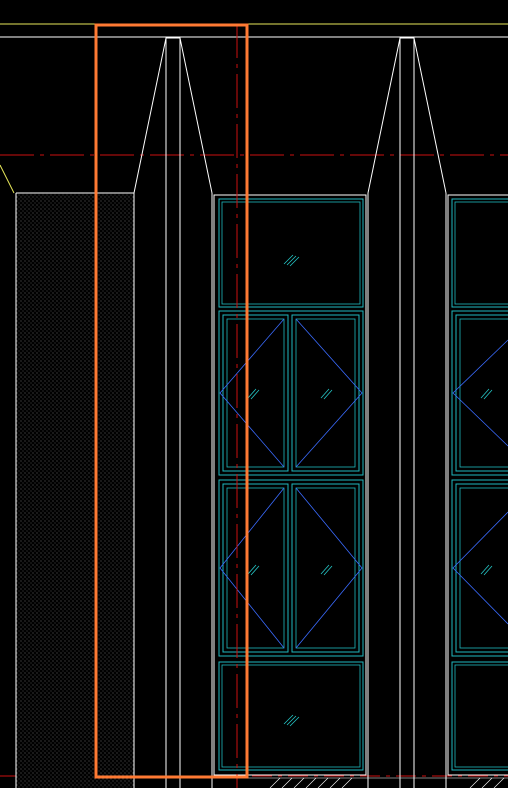 Image resolution: width=508 pixels, height=788 pixels. Describe the element at coordinates (387, 782) in the screenshot. I see `ground-hatch` at that location.